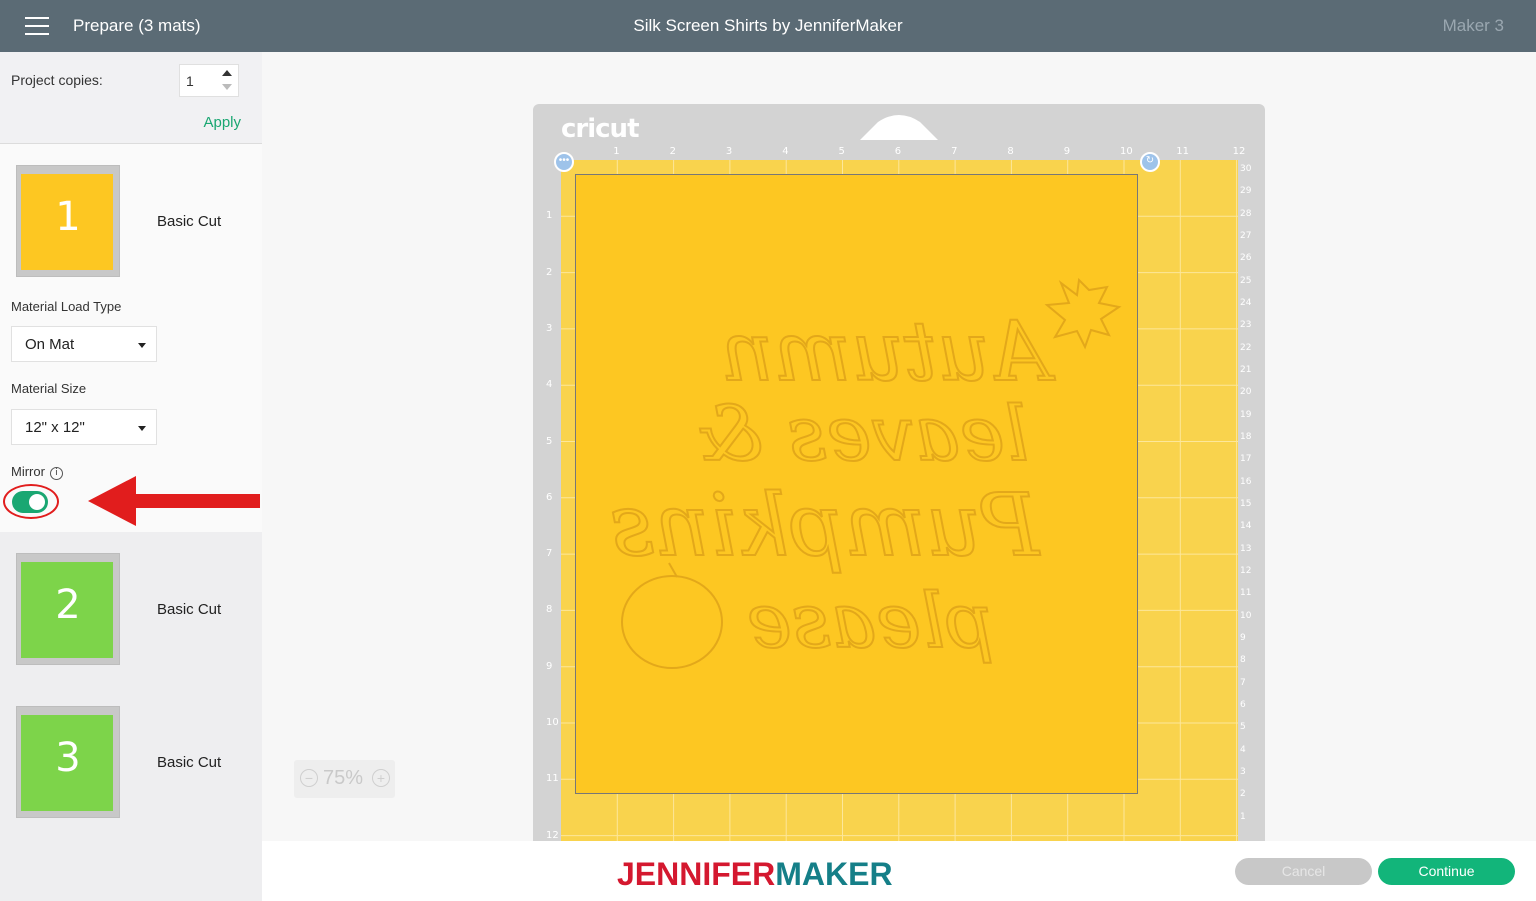 This screenshot has height=901, width=1536. What do you see at coordinates (174, 501) in the screenshot?
I see `red-arrow-annotation` at bounding box center [174, 501].